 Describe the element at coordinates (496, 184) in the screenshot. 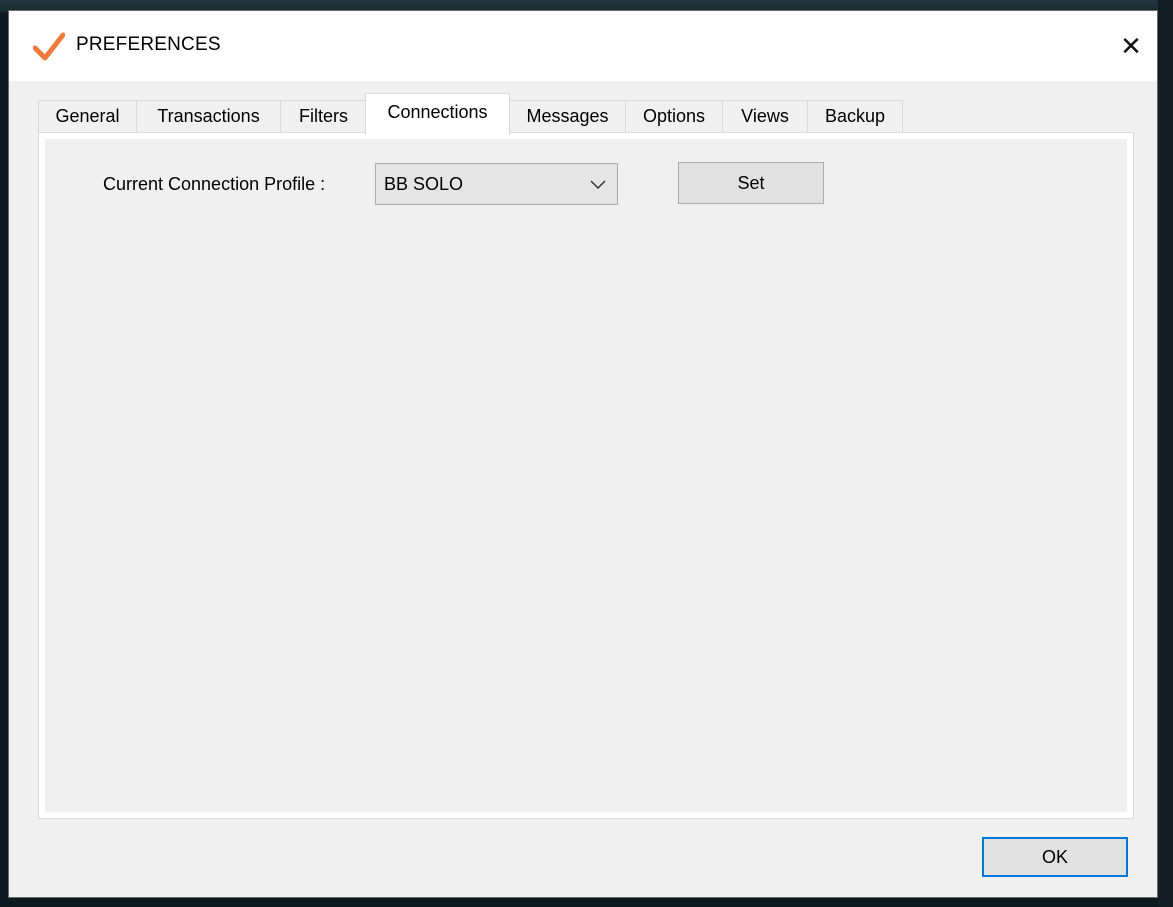

I see `connection-profile-dropdown: BB SOLO` at that location.